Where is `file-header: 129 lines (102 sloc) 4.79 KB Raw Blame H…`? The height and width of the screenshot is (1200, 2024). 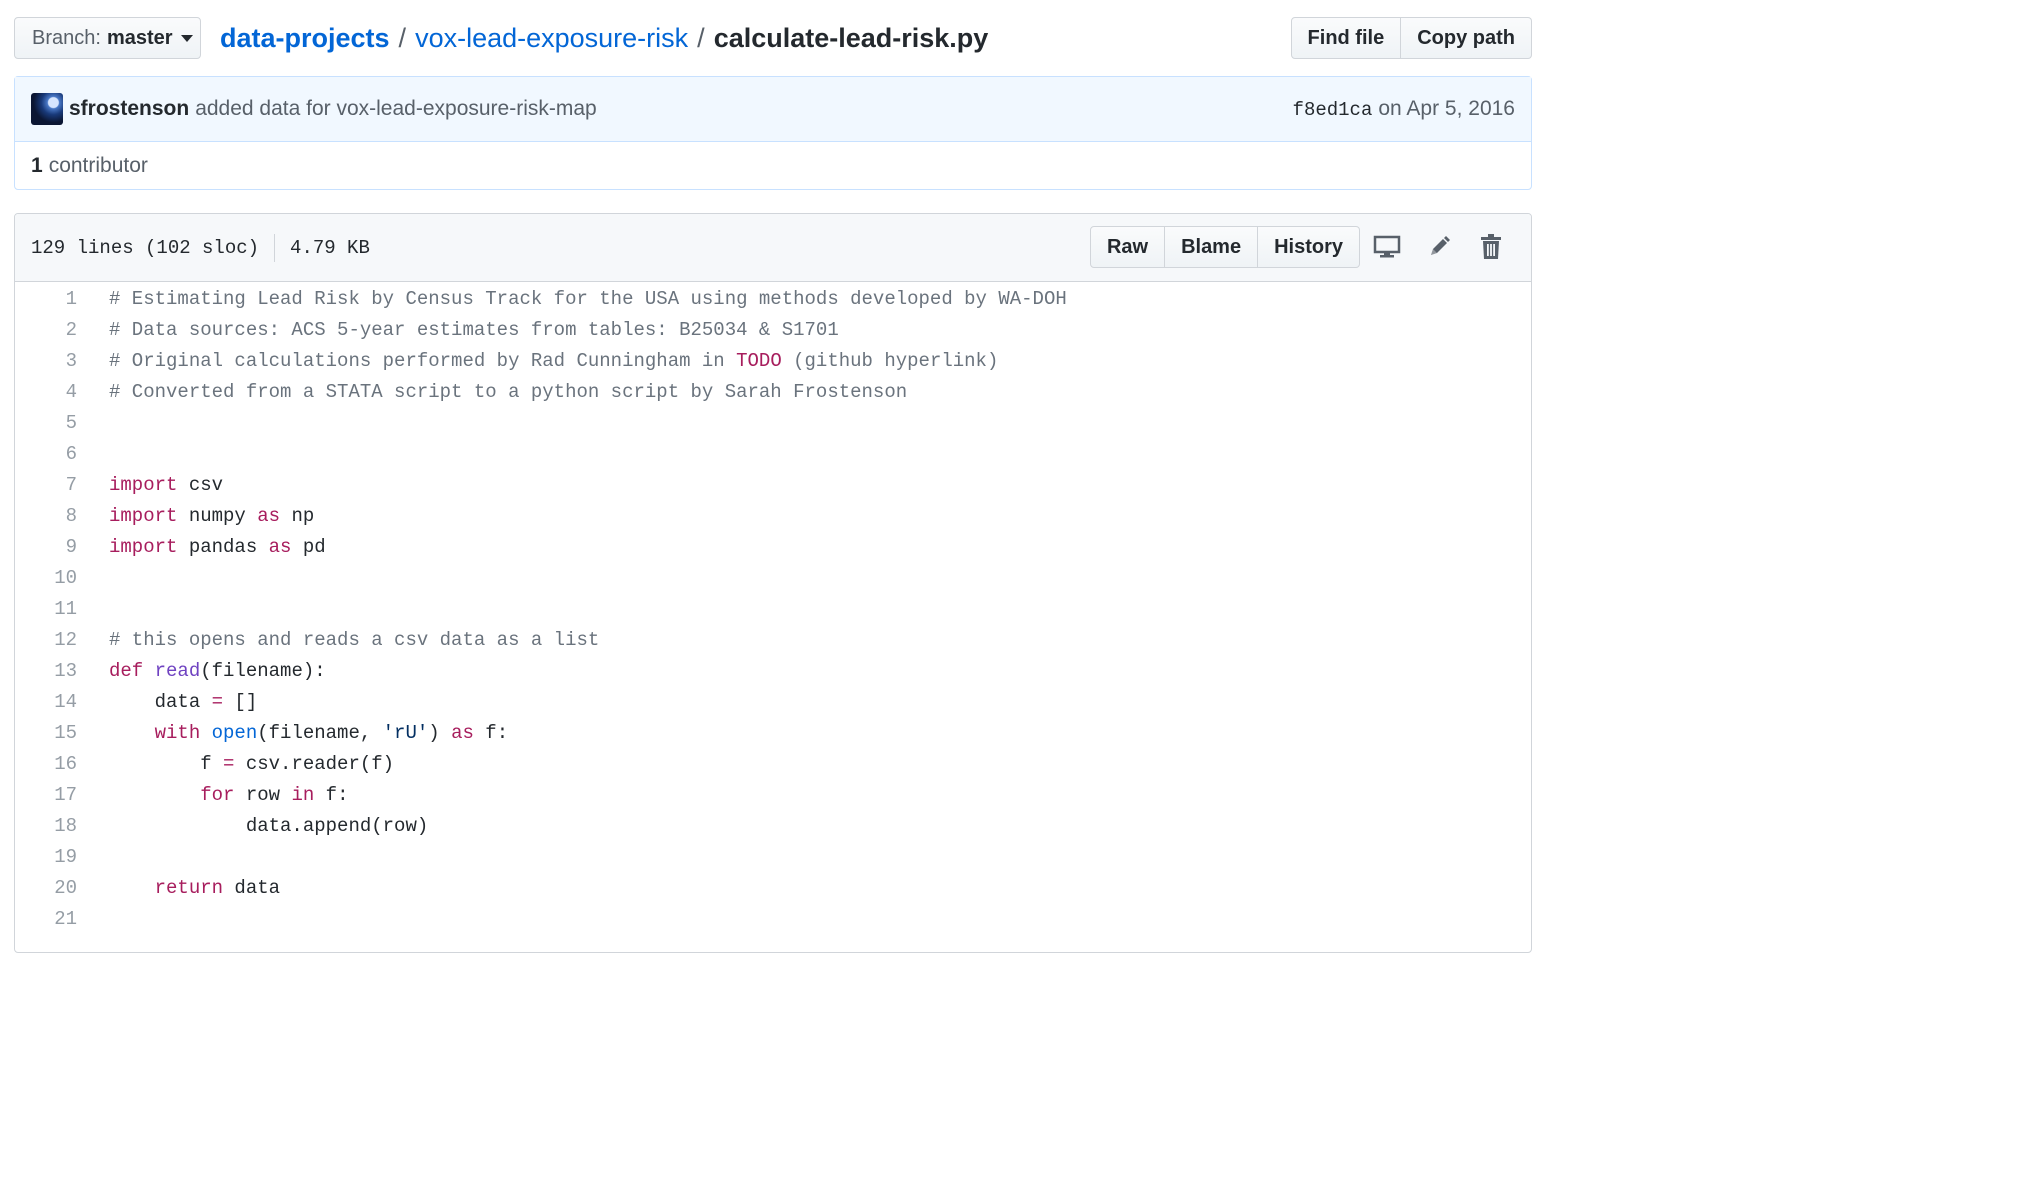
file-header: 129 lines (102 sloc) 4.79 KB Raw Blame H… is located at coordinates (773, 248).